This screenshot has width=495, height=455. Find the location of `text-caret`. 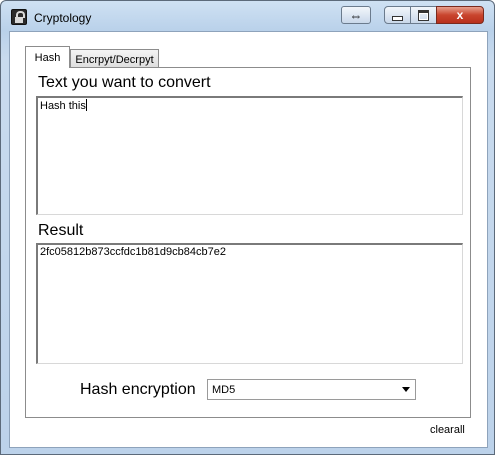

text-caret is located at coordinates (86, 105).